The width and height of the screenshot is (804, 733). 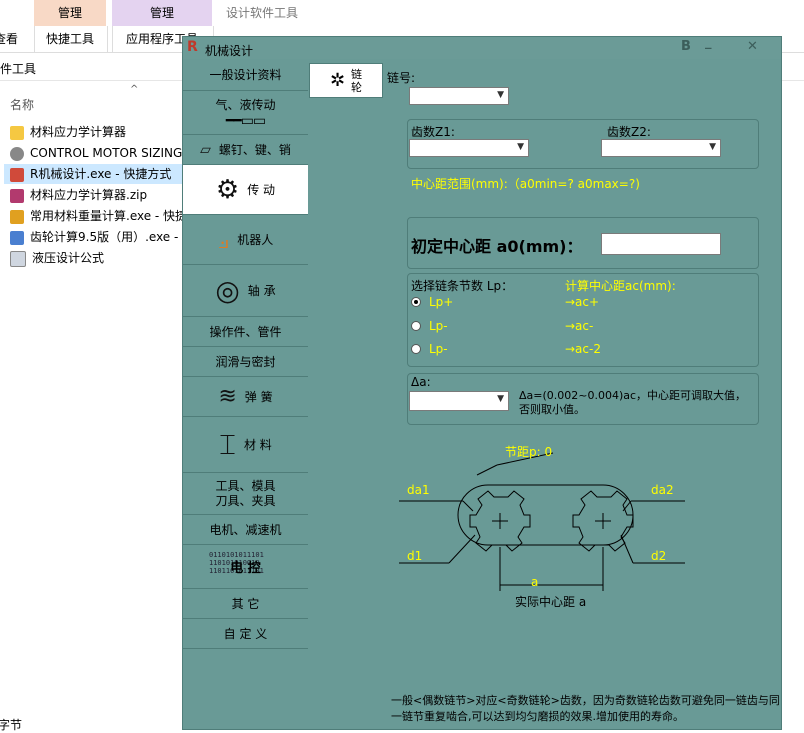 I want to click on delta-note: Δa=(0.002~0.004)ac，中心距可调取大值，否则取小值。, so click(x=633, y=402).